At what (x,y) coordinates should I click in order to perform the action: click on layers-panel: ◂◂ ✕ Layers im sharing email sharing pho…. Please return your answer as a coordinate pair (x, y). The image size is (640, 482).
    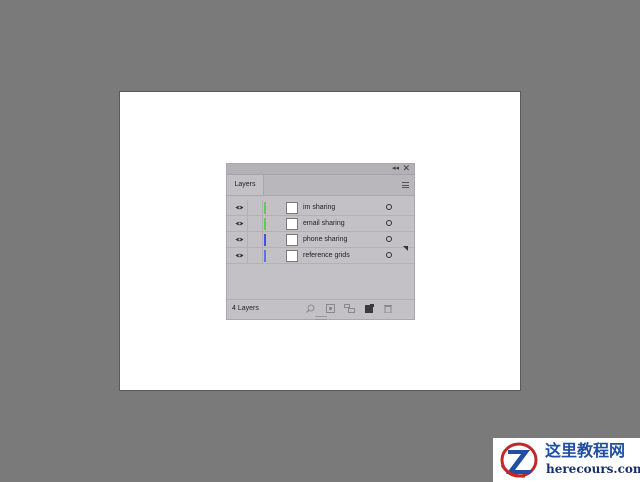
    Looking at the image, I should click on (320, 241).